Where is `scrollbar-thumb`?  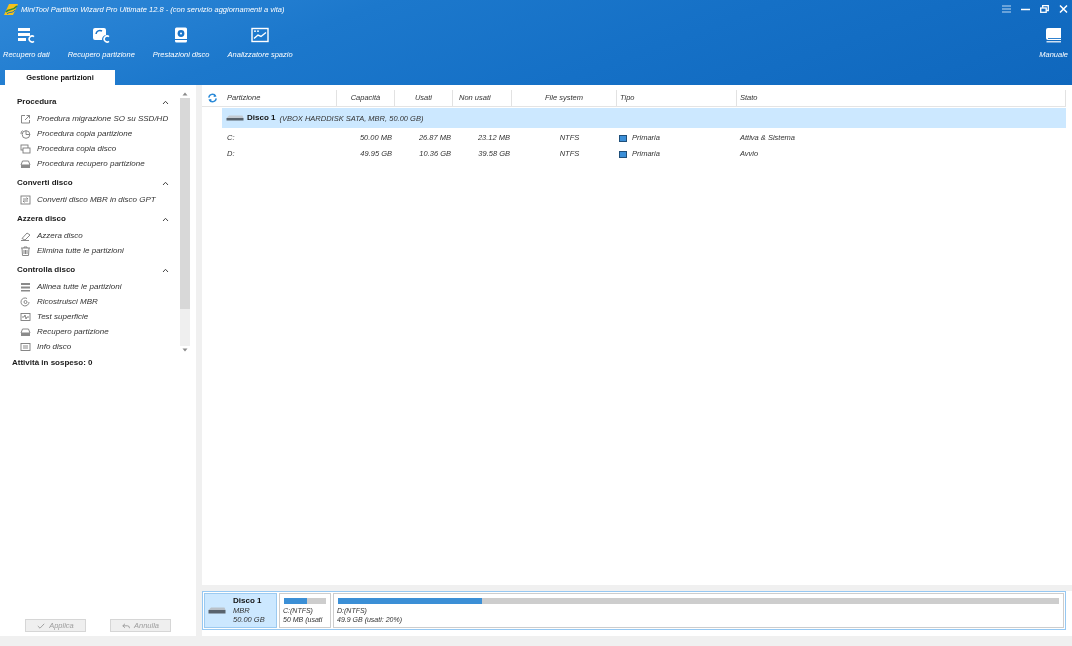
scrollbar-thumb is located at coordinates (185, 203).